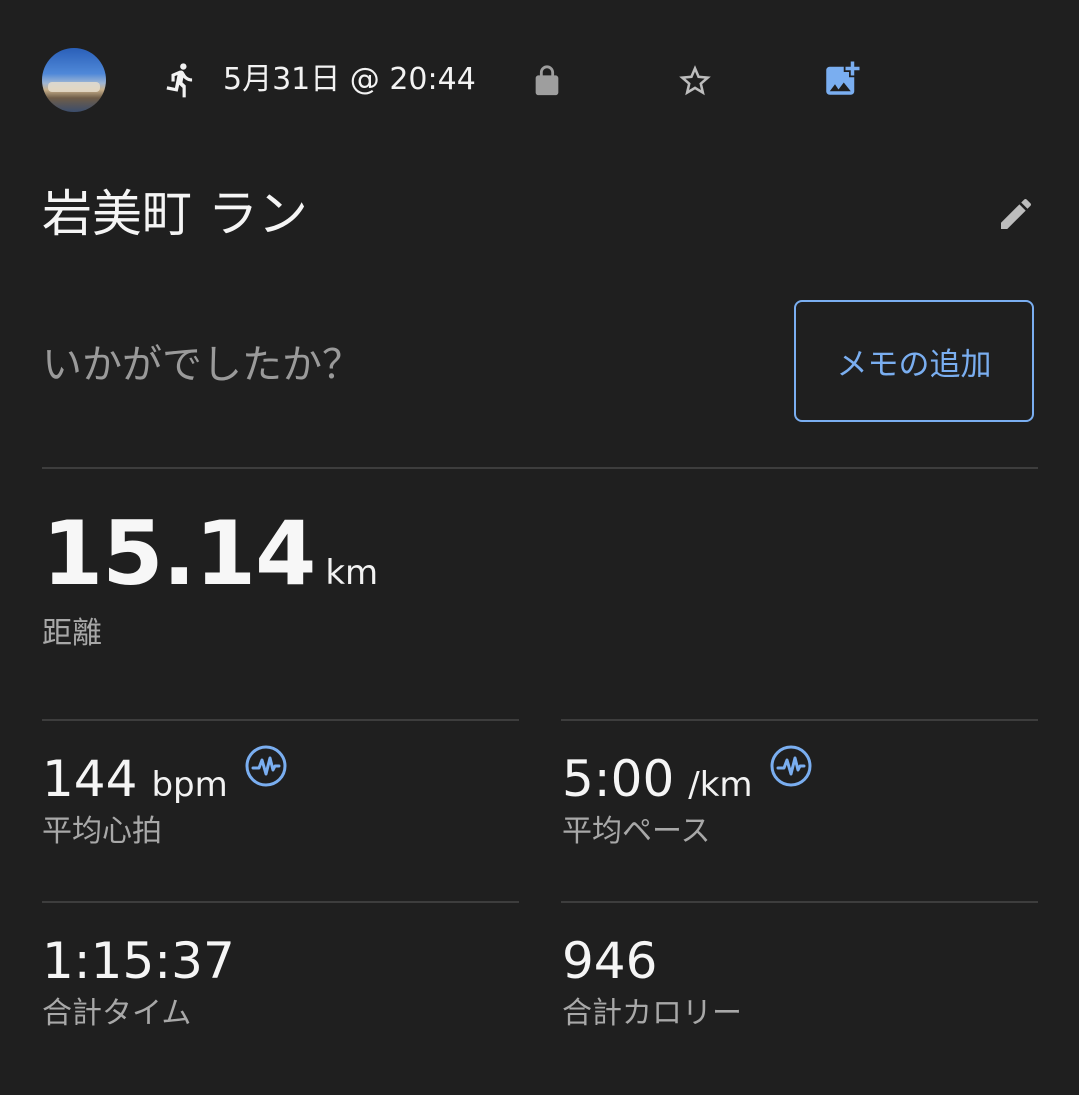 The width and height of the screenshot is (1079, 1095). I want to click on total-time-stat: 1:15:37 合計タイム, so click(138, 983).